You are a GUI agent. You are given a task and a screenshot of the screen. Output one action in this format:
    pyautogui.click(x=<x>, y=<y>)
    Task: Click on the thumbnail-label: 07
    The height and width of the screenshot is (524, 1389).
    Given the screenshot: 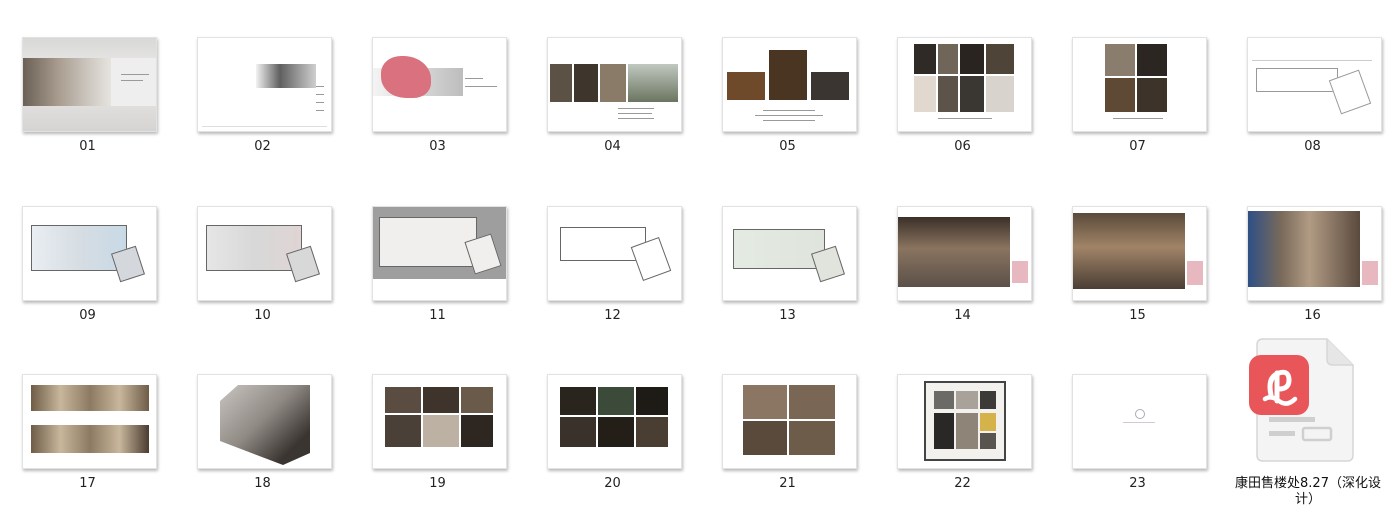 What is the action you would take?
    pyautogui.click(x=1137, y=146)
    